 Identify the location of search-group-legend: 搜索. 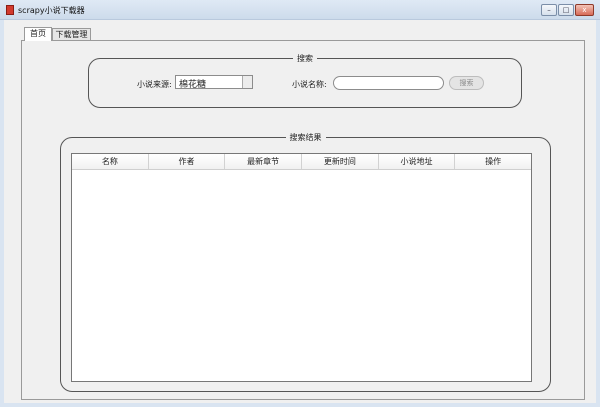
(305, 58).